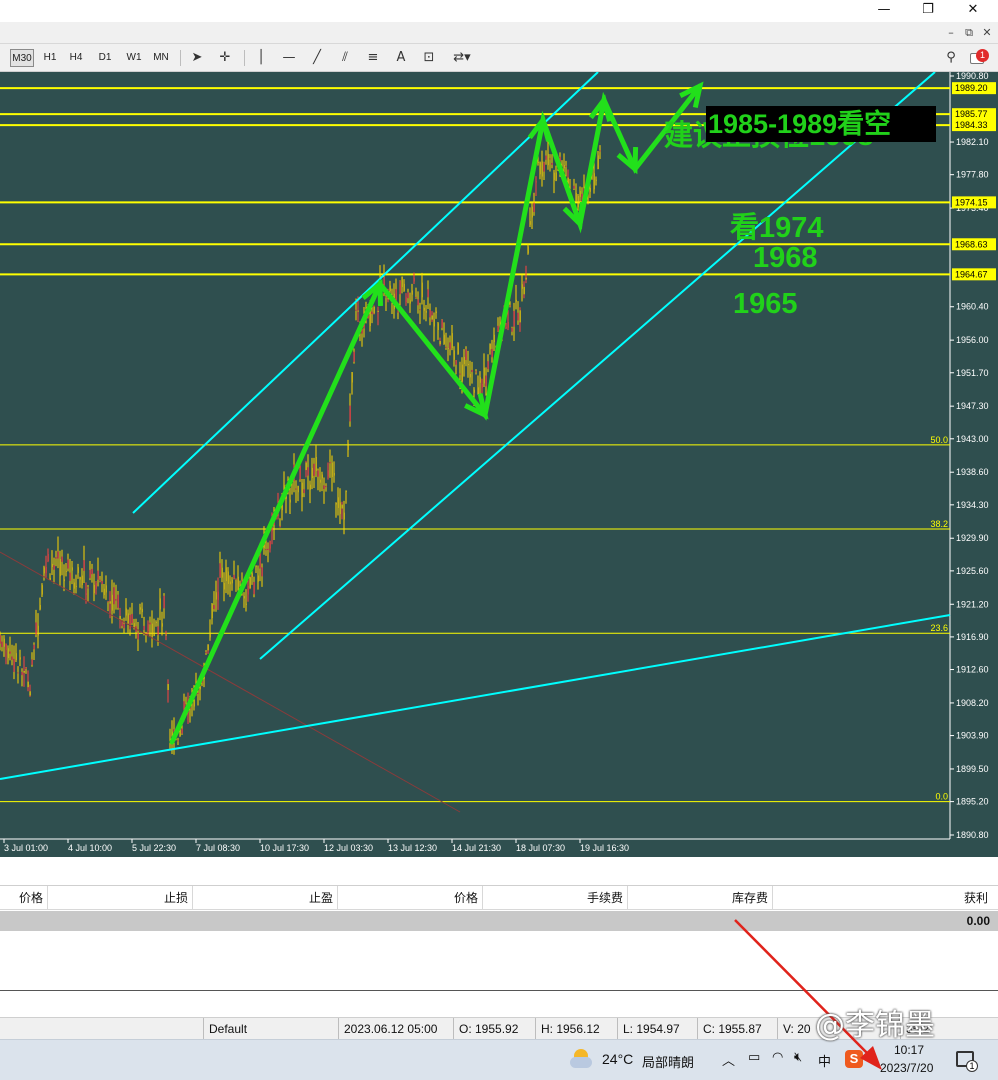  What do you see at coordinates (348, 848) in the screenshot?
I see `time-tick-label: 12 Jul 03:30` at bounding box center [348, 848].